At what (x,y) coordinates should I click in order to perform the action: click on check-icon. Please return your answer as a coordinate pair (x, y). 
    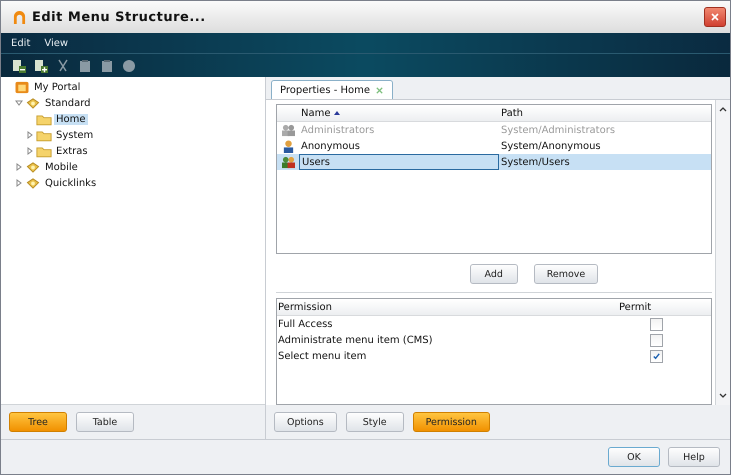
    Looking at the image, I should click on (656, 356).